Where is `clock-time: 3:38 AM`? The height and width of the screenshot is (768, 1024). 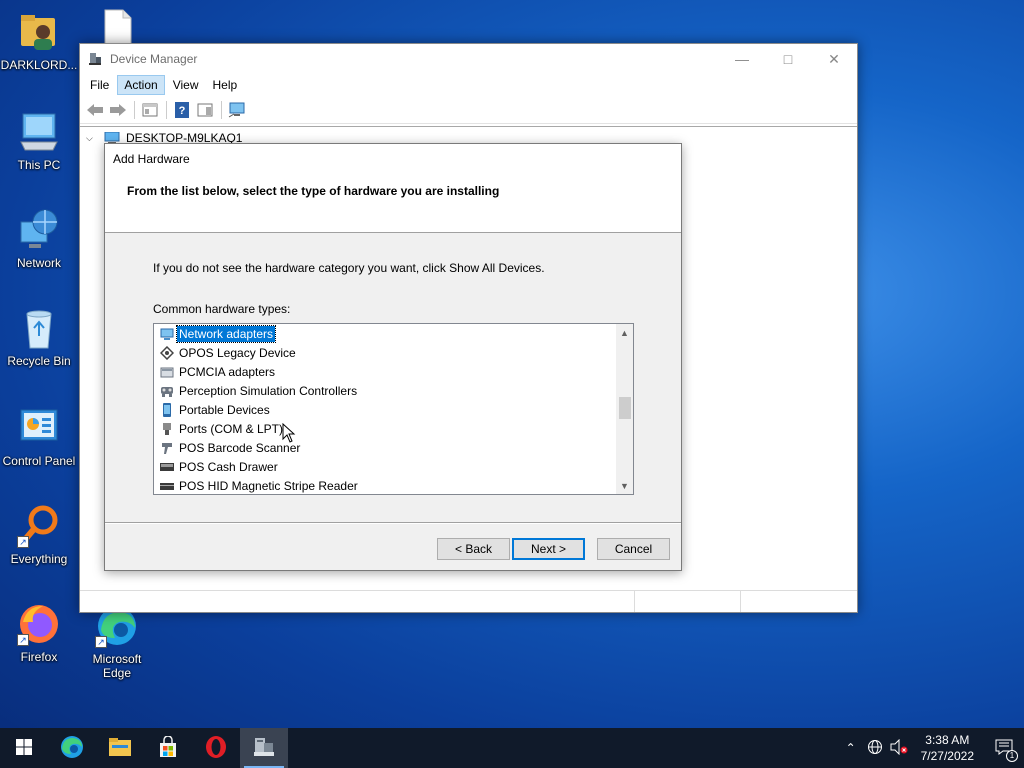 clock-time: 3:38 AM is located at coordinates (947, 740).